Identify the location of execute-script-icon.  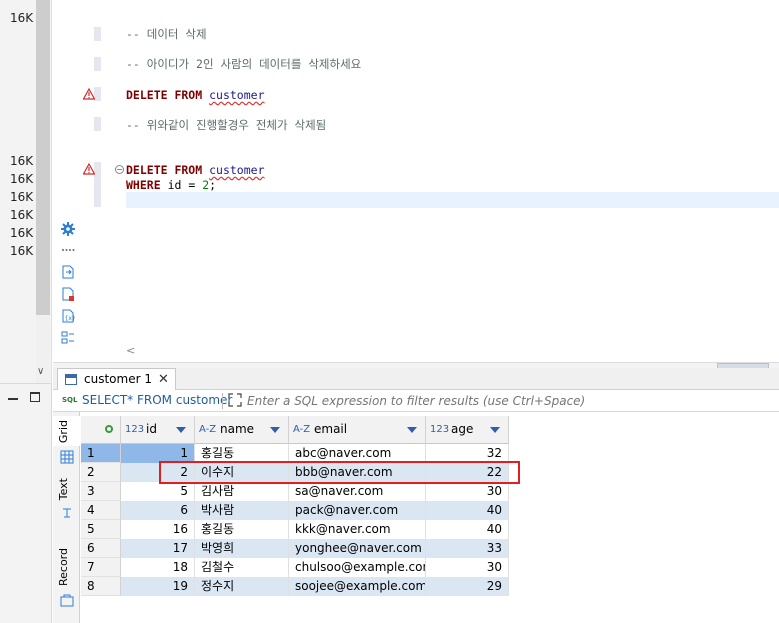
(68, 272).